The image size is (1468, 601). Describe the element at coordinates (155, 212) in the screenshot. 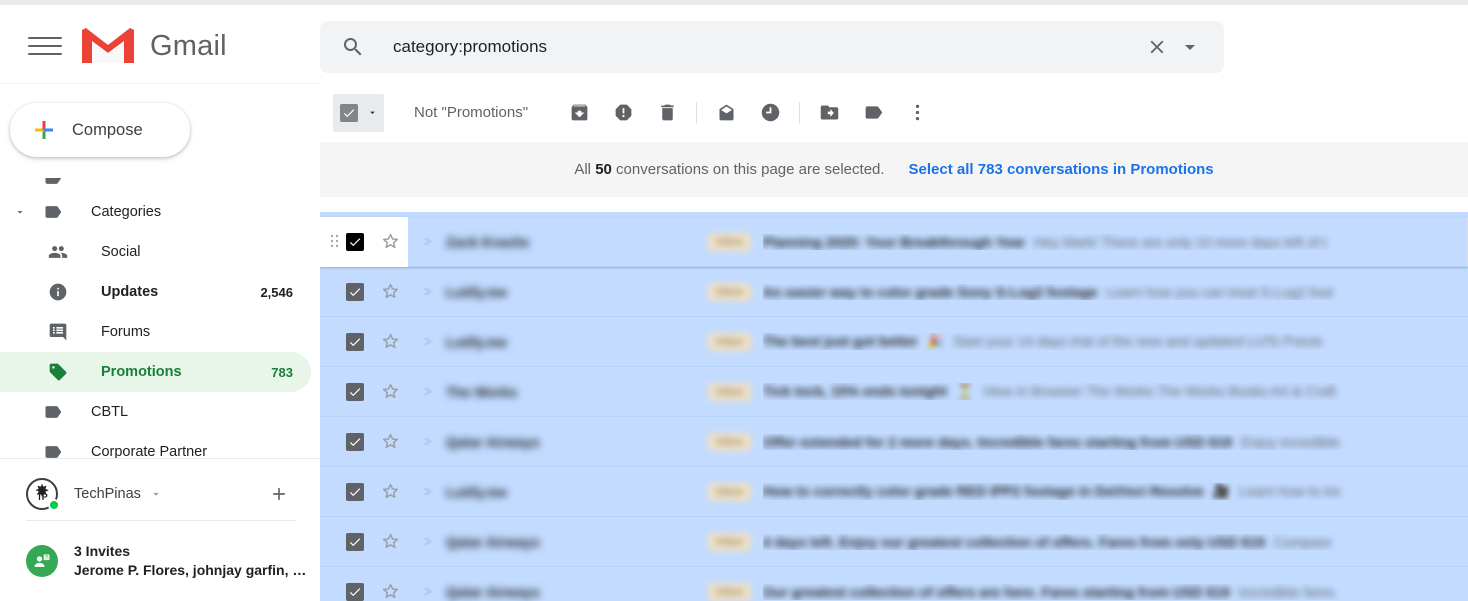

I see `sidebar-item-categories: Categories` at that location.